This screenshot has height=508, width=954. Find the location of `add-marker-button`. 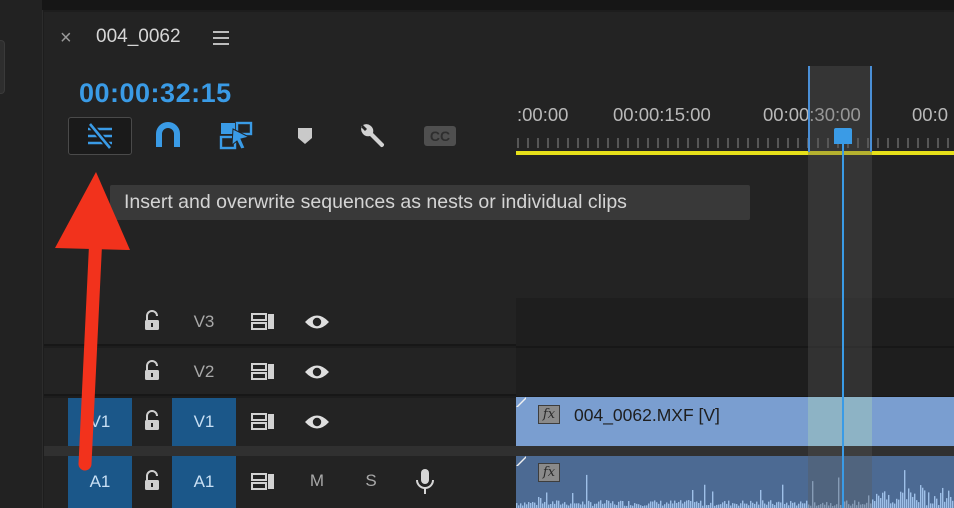

add-marker-button is located at coordinates (305, 136).